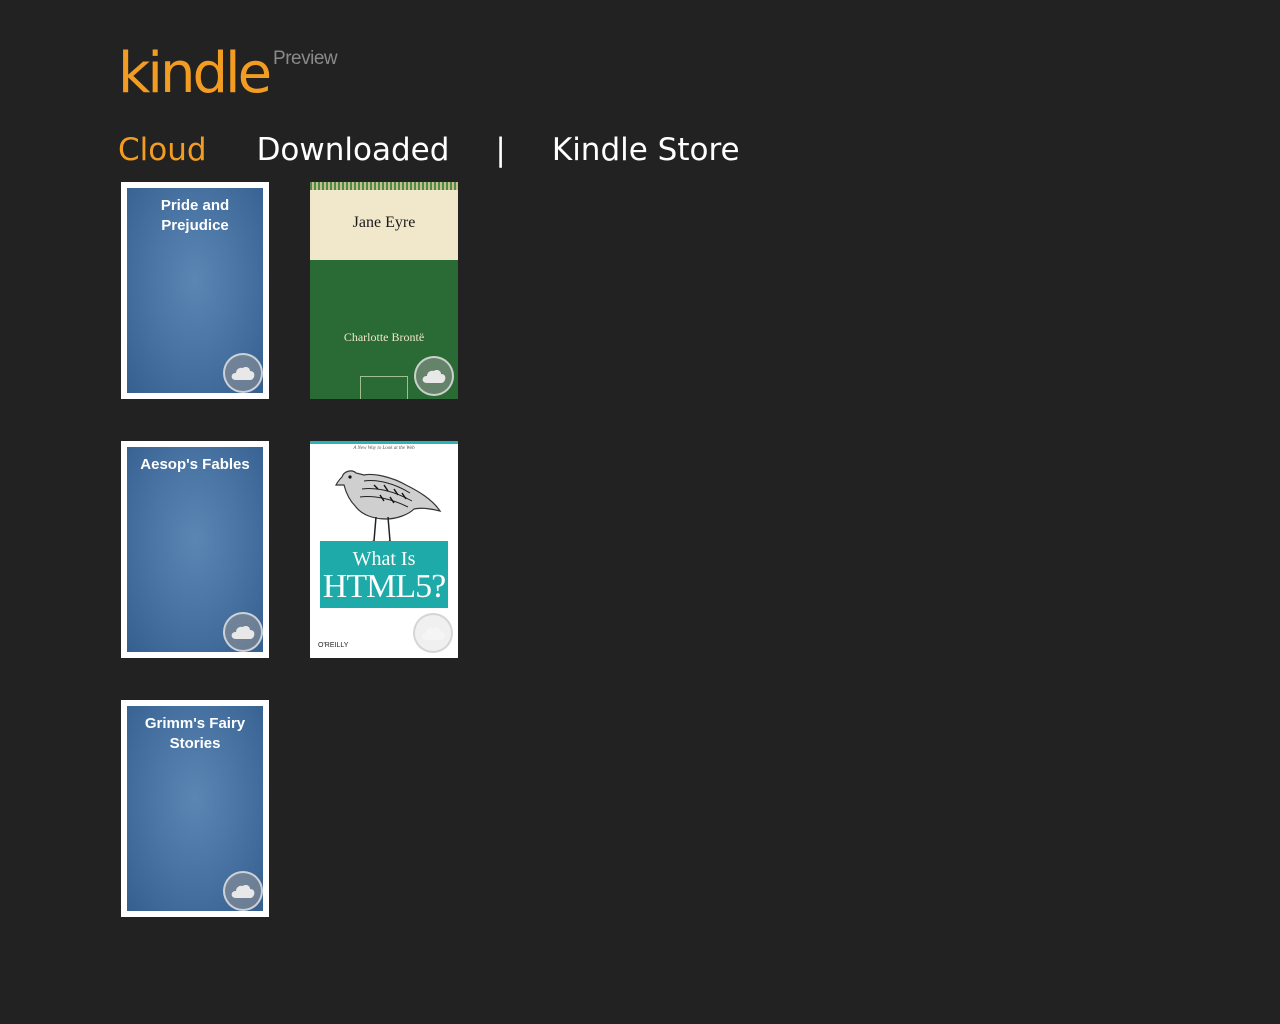  Describe the element at coordinates (384, 186) in the screenshot. I see `cover-border` at that location.